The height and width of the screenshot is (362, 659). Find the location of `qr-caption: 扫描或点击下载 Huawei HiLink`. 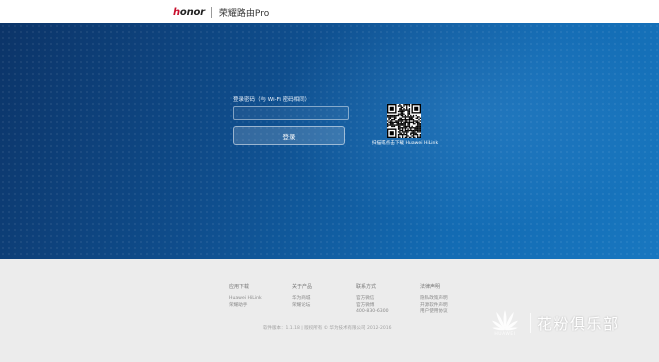

qr-caption: 扫描或点击下载 Huawei HiLink is located at coordinates (405, 143).